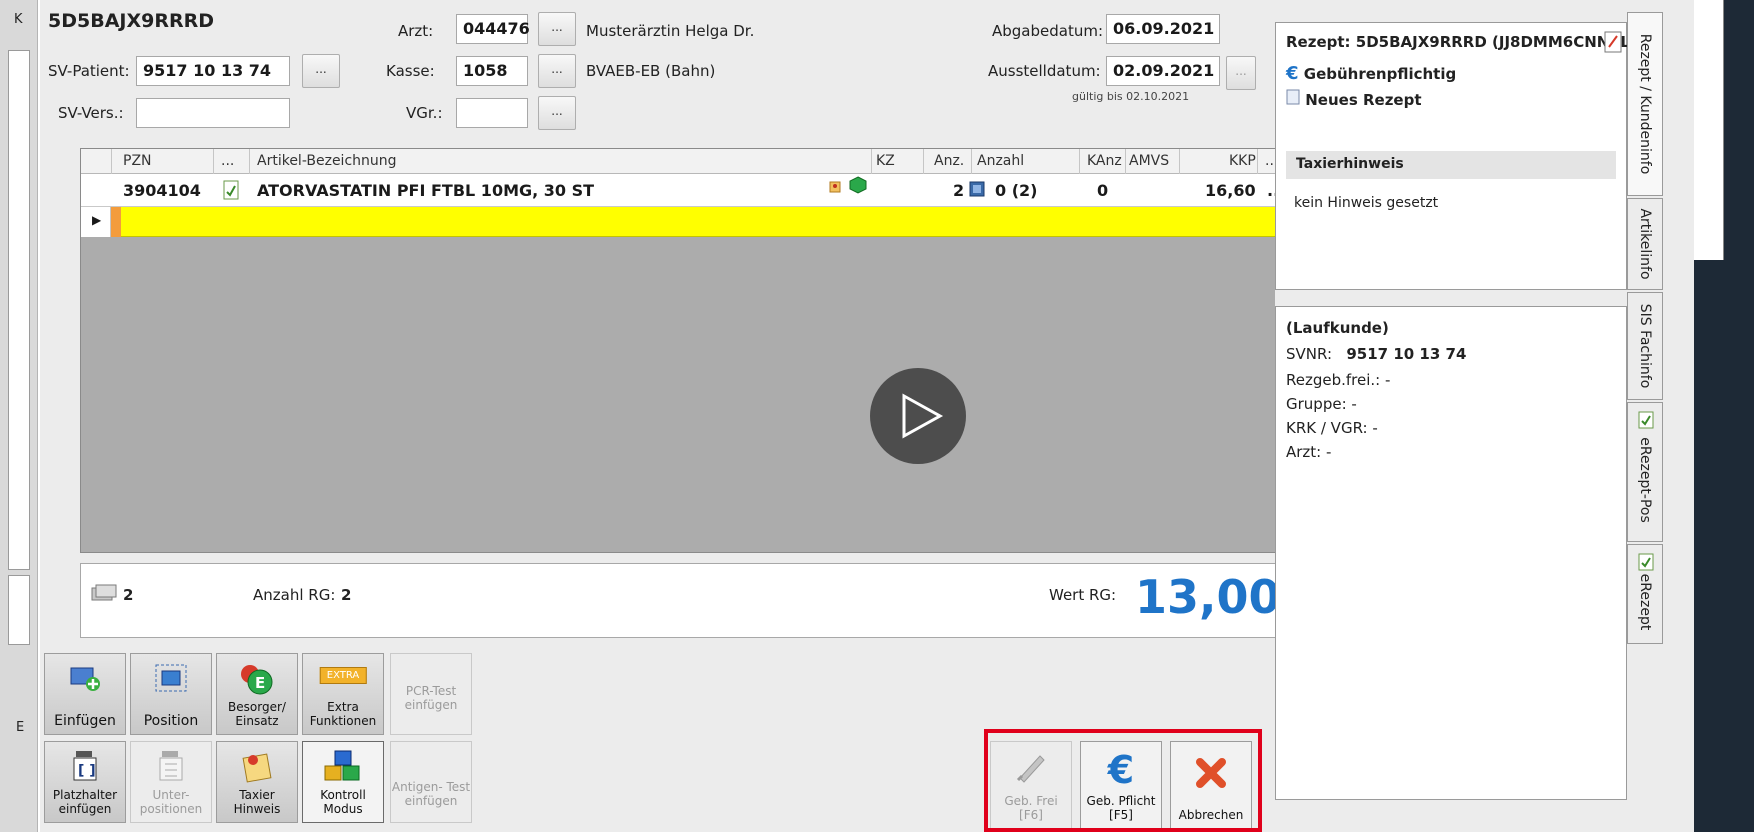  What do you see at coordinates (410, 71) in the screenshot?
I see `kasse-label: Kasse:` at bounding box center [410, 71].